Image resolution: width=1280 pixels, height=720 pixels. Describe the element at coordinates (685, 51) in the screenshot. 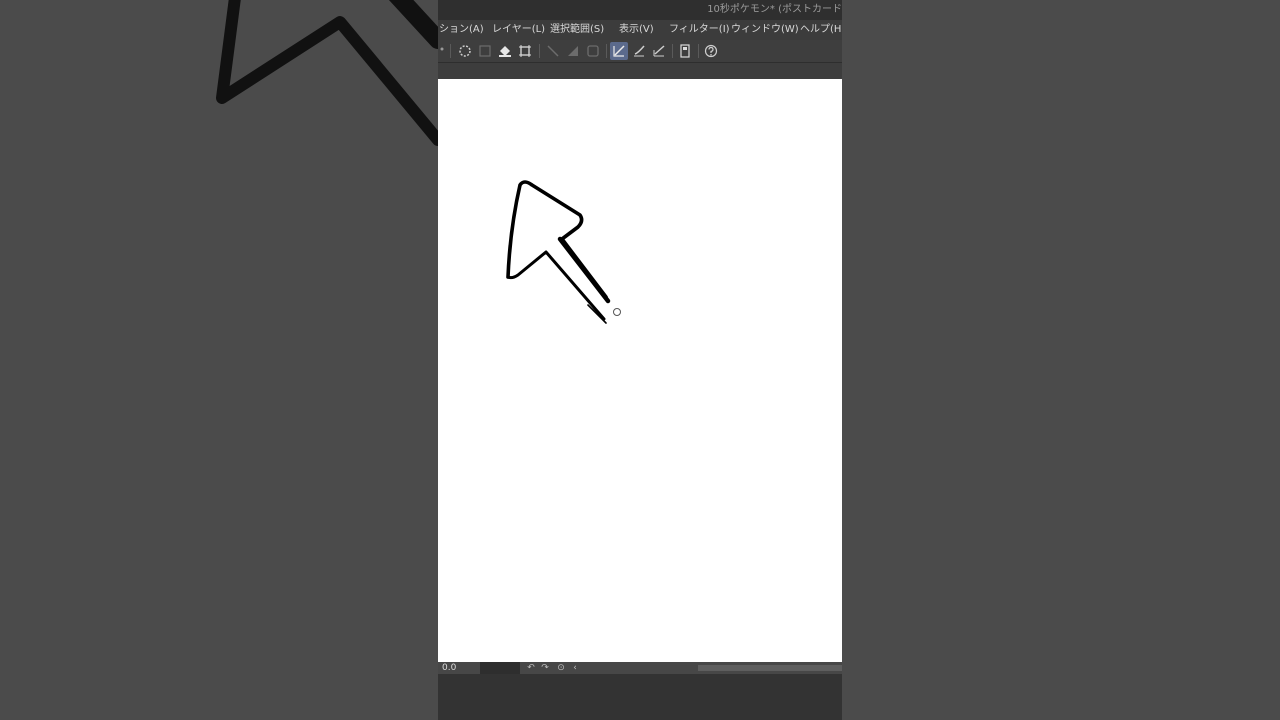

I see `device-icon` at that location.